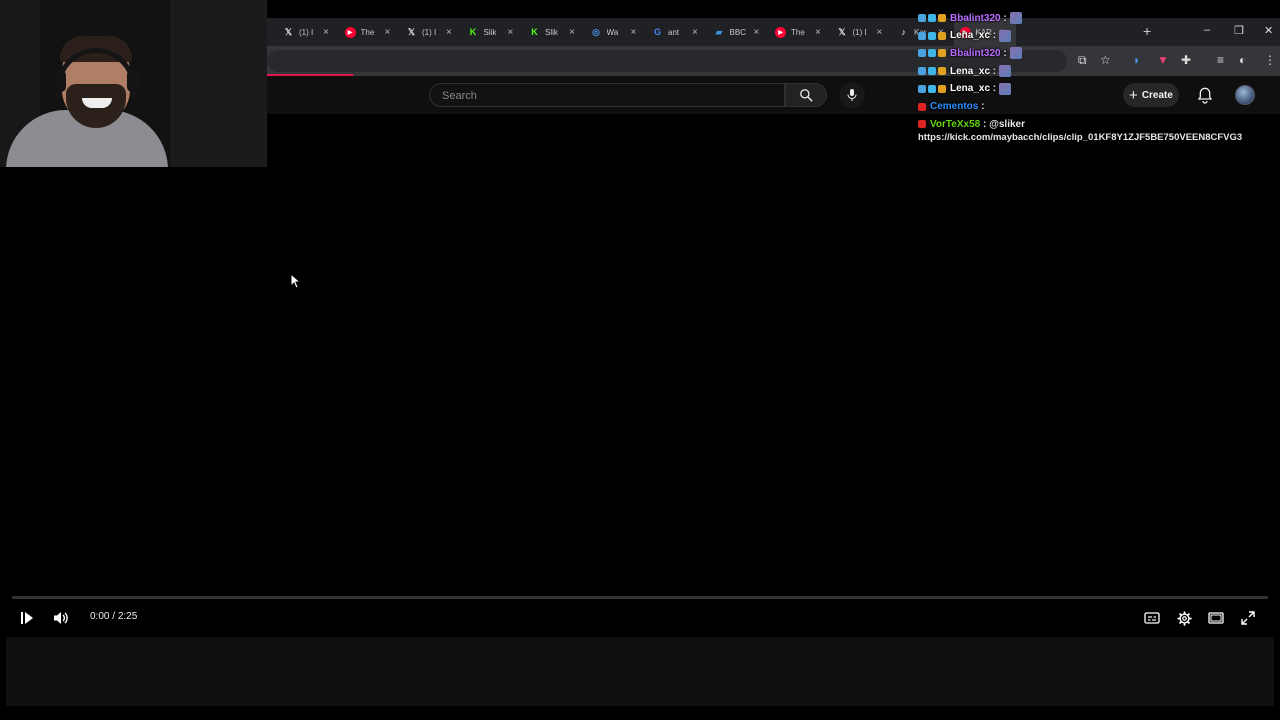 The width and height of the screenshot is (1280, 720). I want to click on google-logo-icon: G, so click(657, 32).